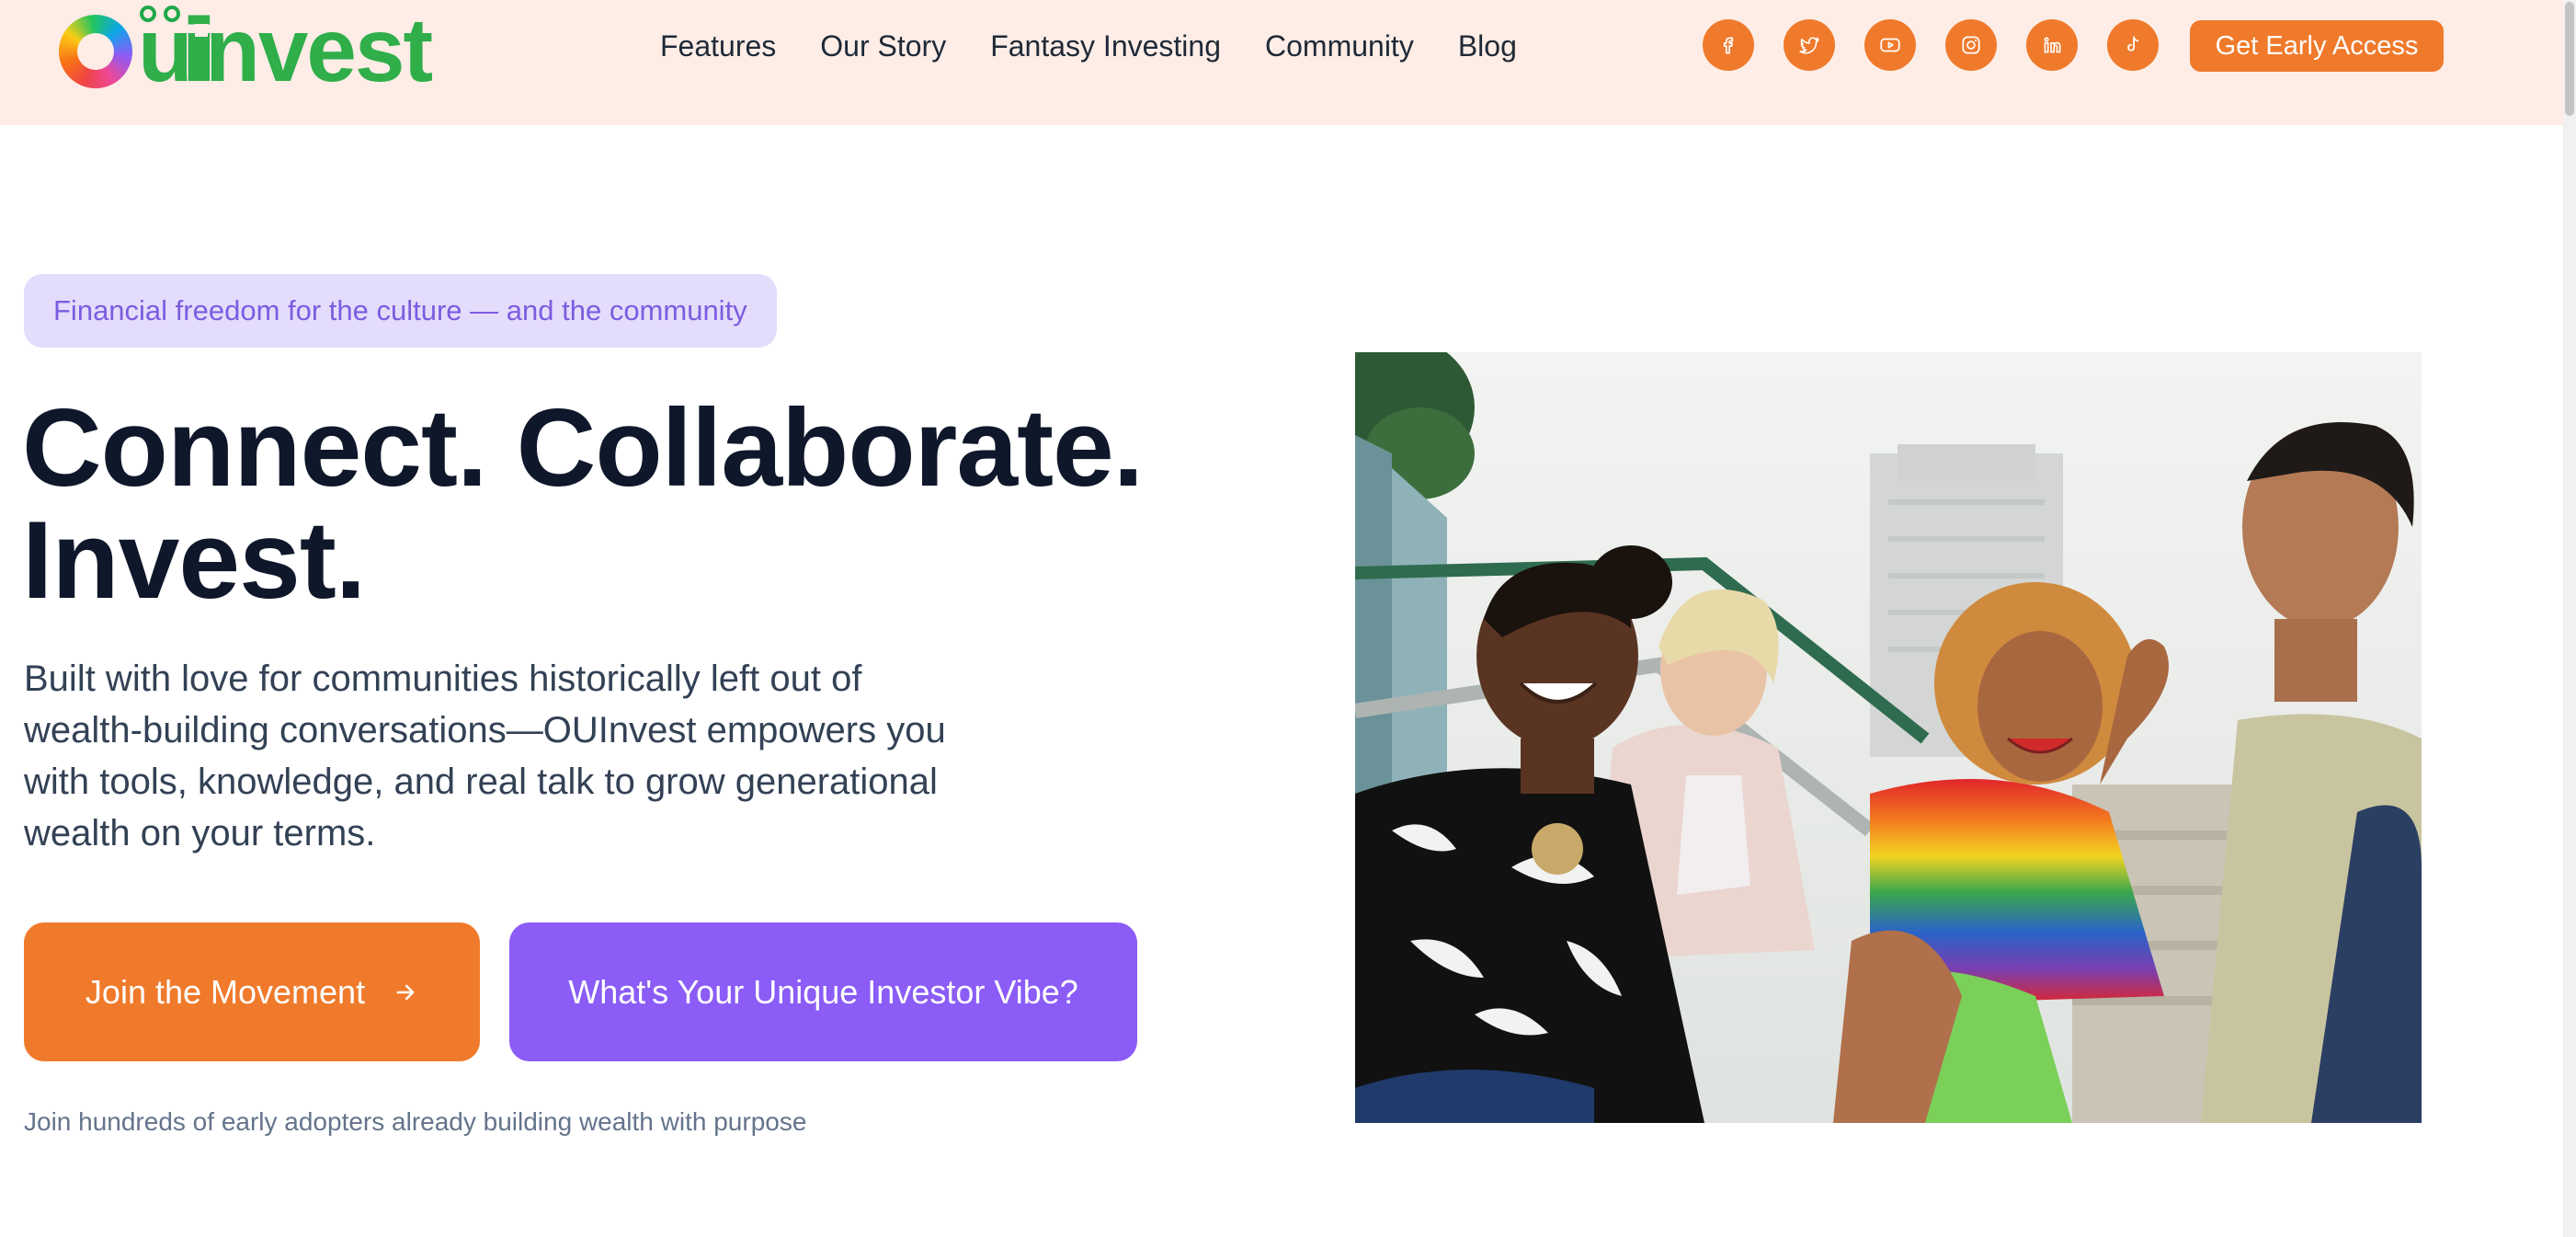  I want to click on twitter-icon, so click(1809, 45).